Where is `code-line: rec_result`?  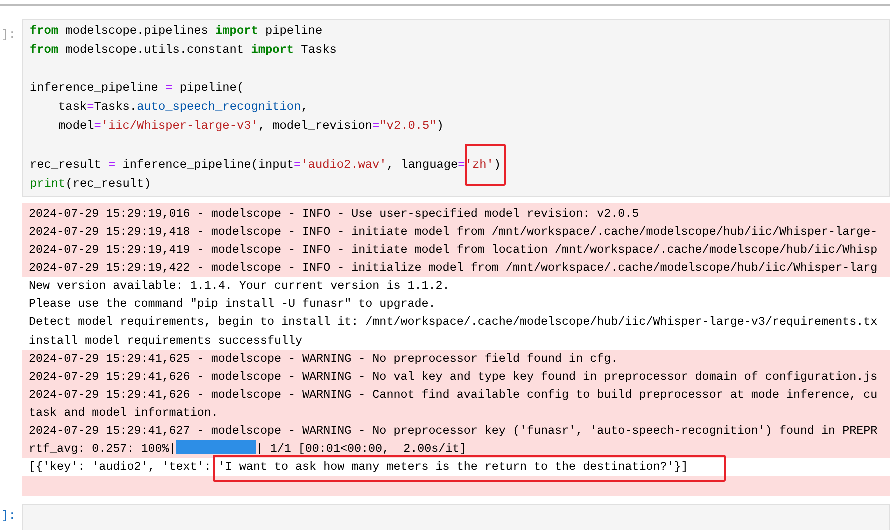 code-line: rec_result is located at coordinates (66, 165).